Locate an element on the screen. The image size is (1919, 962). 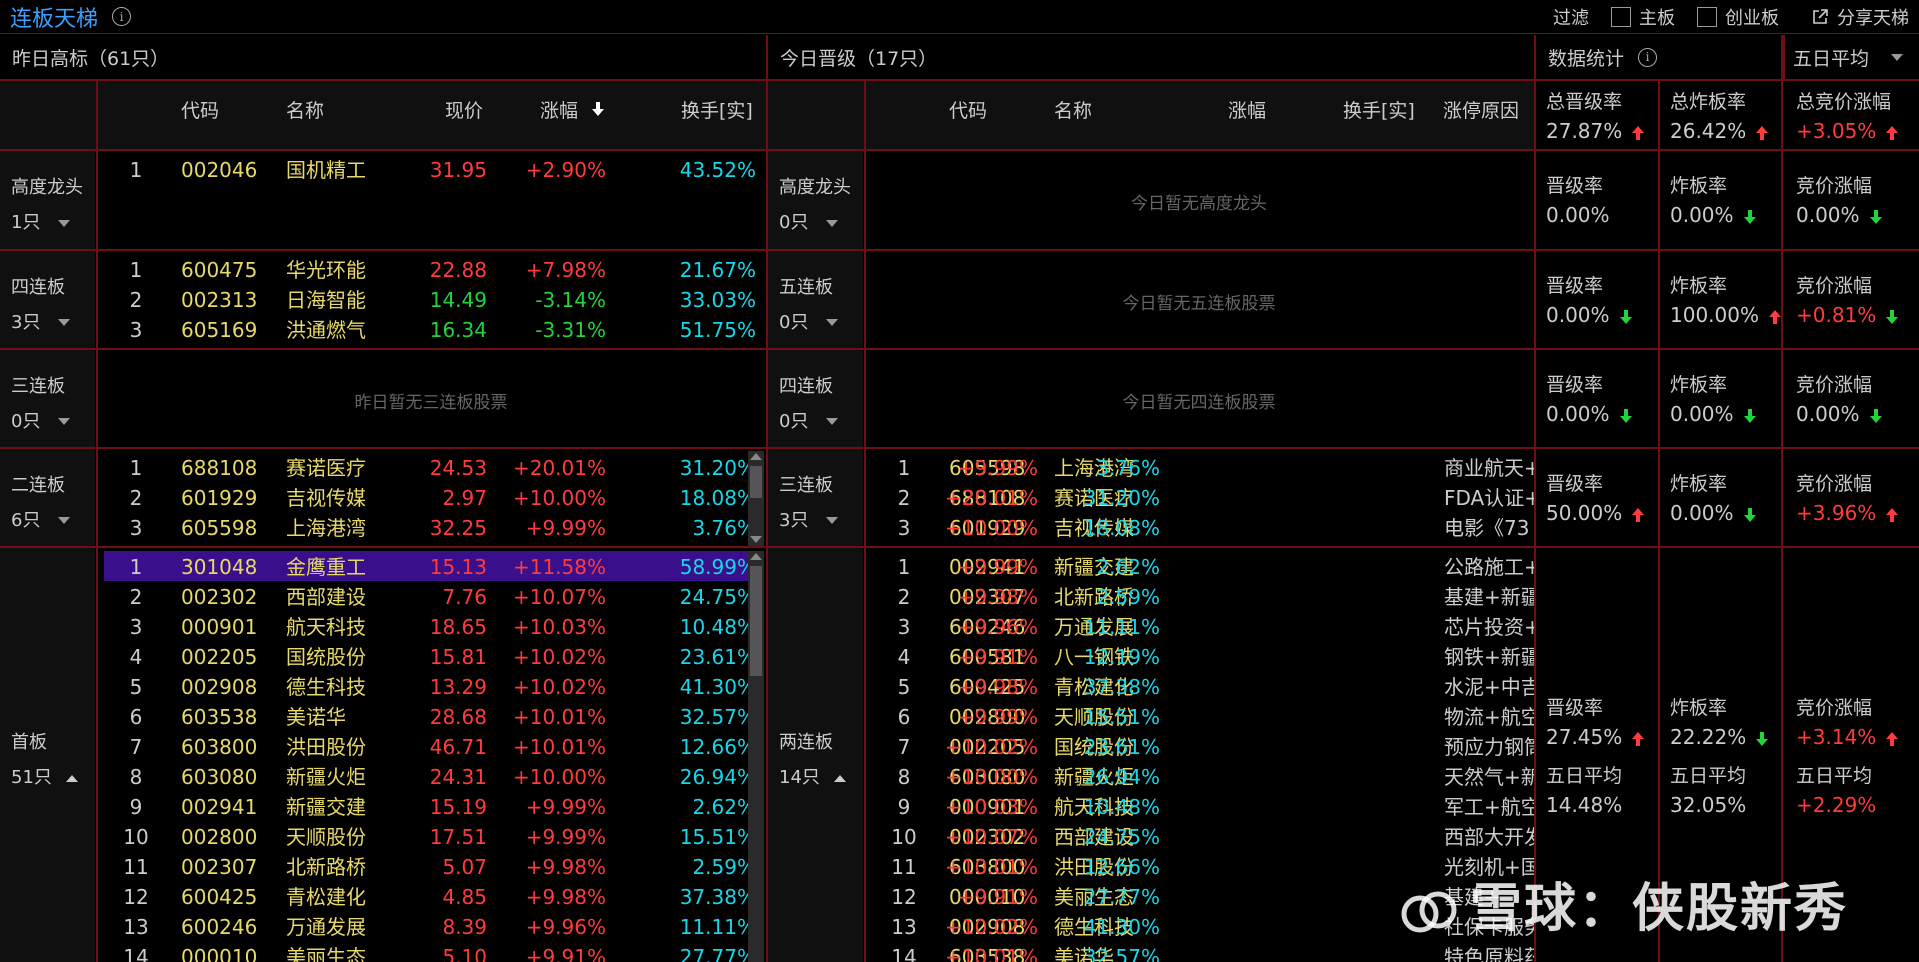
table-row: 1 301048 金鹰重工 15.13 +11.58% 58.99% is located at coordinates (383, 567).